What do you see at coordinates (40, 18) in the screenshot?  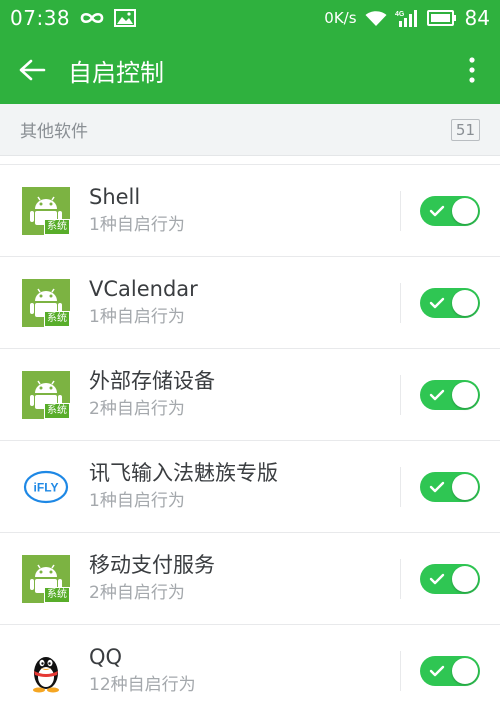 I see `status-time: 07:38` at bounding box center [40, 18].